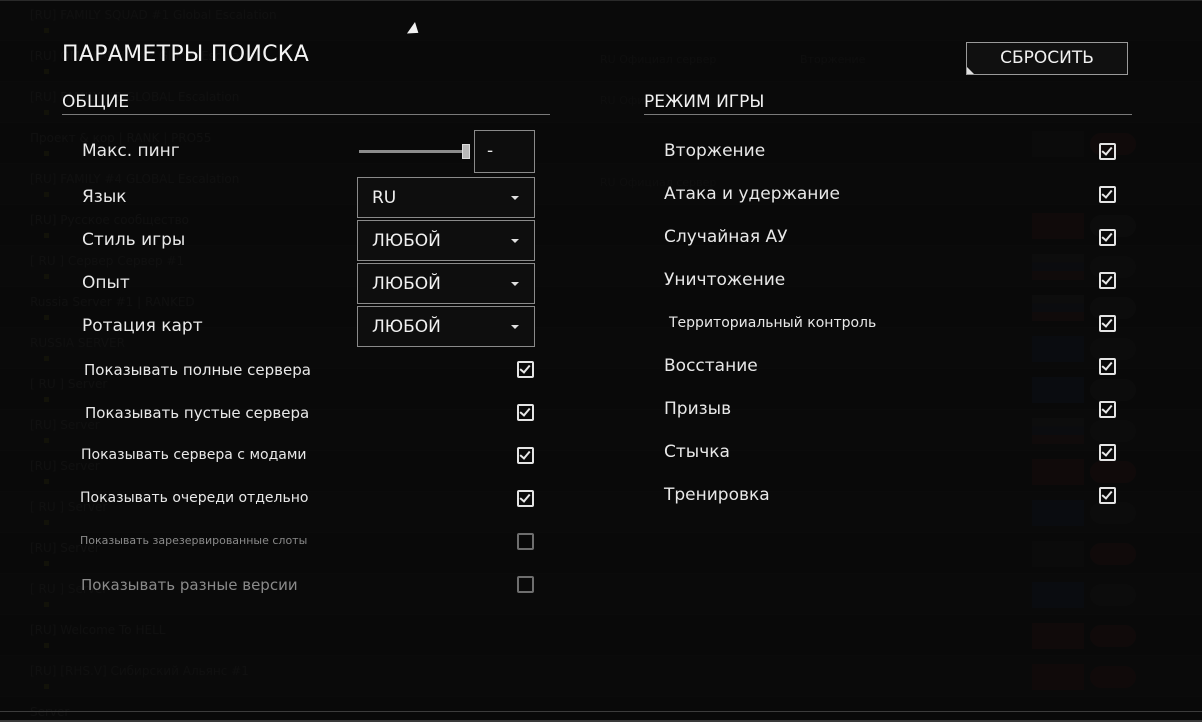  Describe the element at coordinates (715, 151) in the screenshot. I see `mode-label-invasion: Вторжение` at that location.